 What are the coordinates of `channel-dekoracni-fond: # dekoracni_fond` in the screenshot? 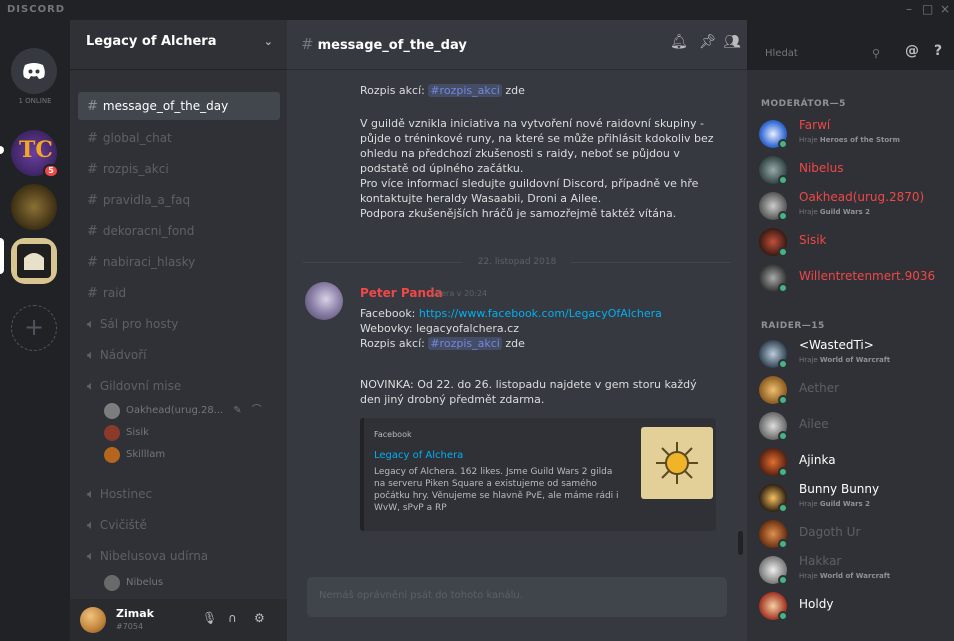 It's located at (179, 231).